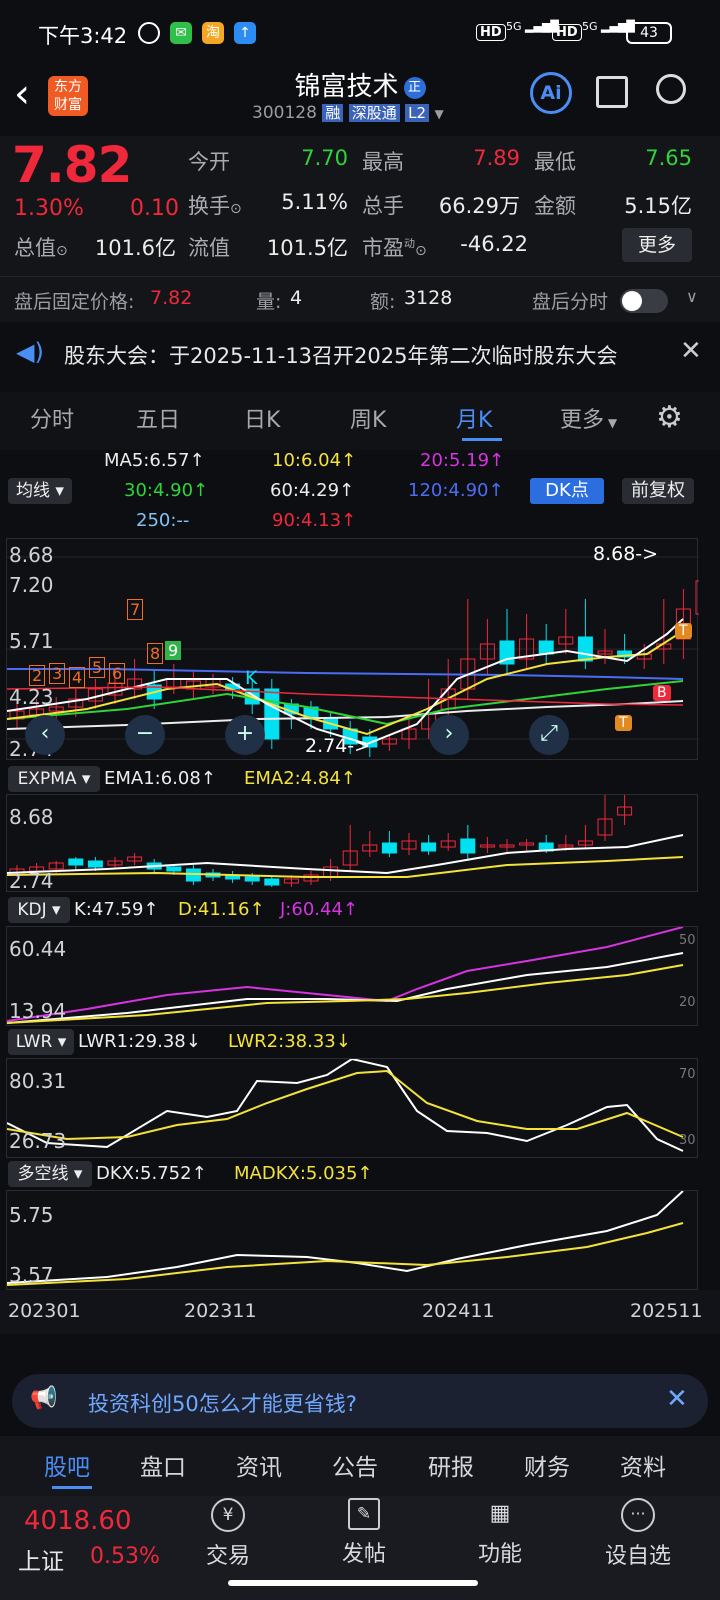 The image size is (720, 1600). I want to click on badge-icon: 正, so click(414, 88).